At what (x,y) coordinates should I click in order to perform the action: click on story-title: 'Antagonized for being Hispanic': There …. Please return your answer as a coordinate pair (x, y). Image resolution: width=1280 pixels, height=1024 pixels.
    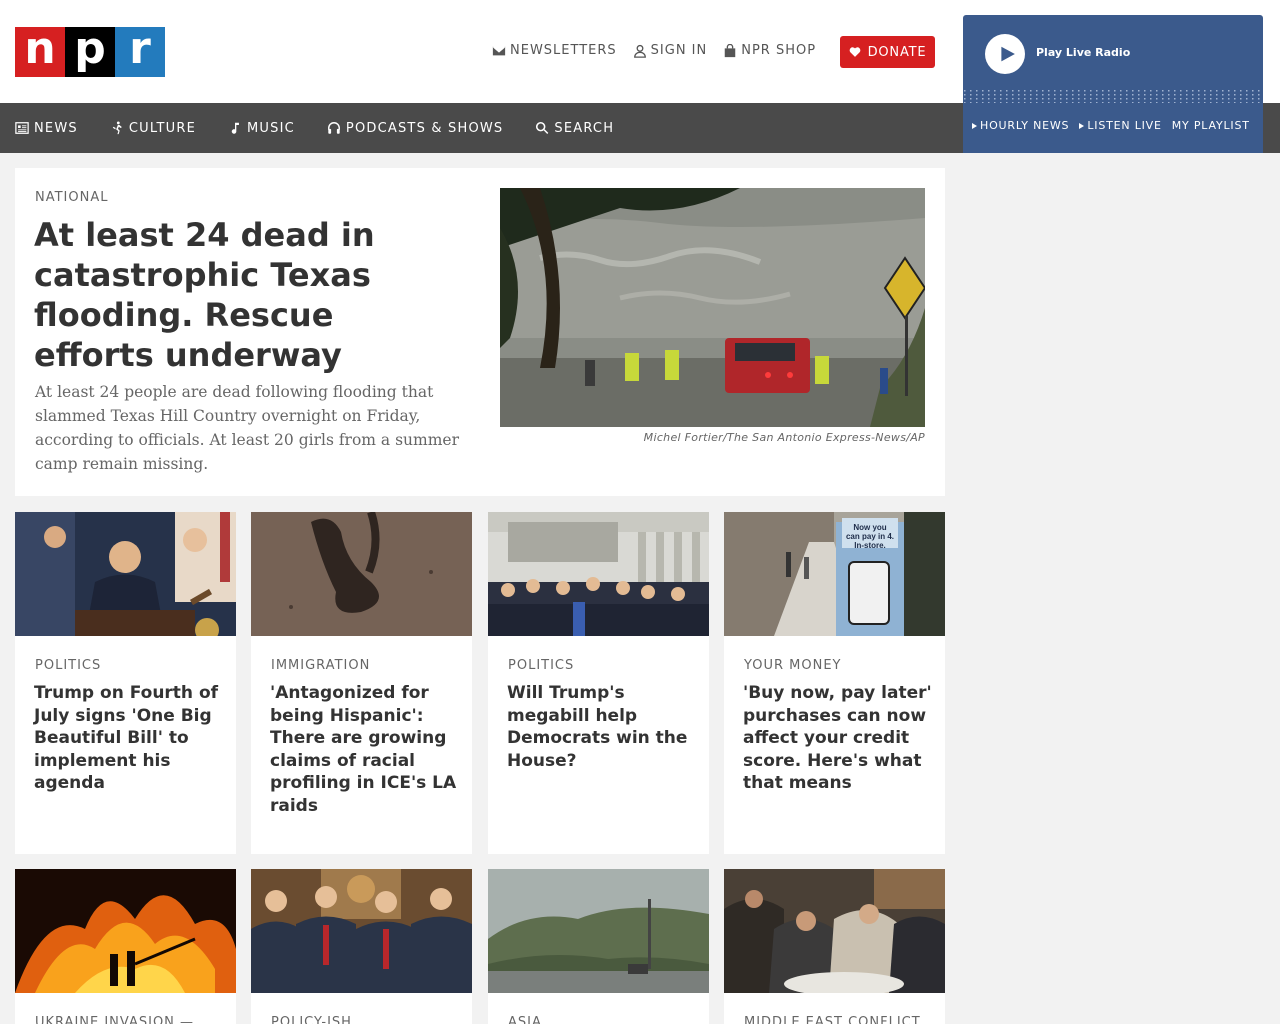
    Looking at the image, I should click on (365, 749).